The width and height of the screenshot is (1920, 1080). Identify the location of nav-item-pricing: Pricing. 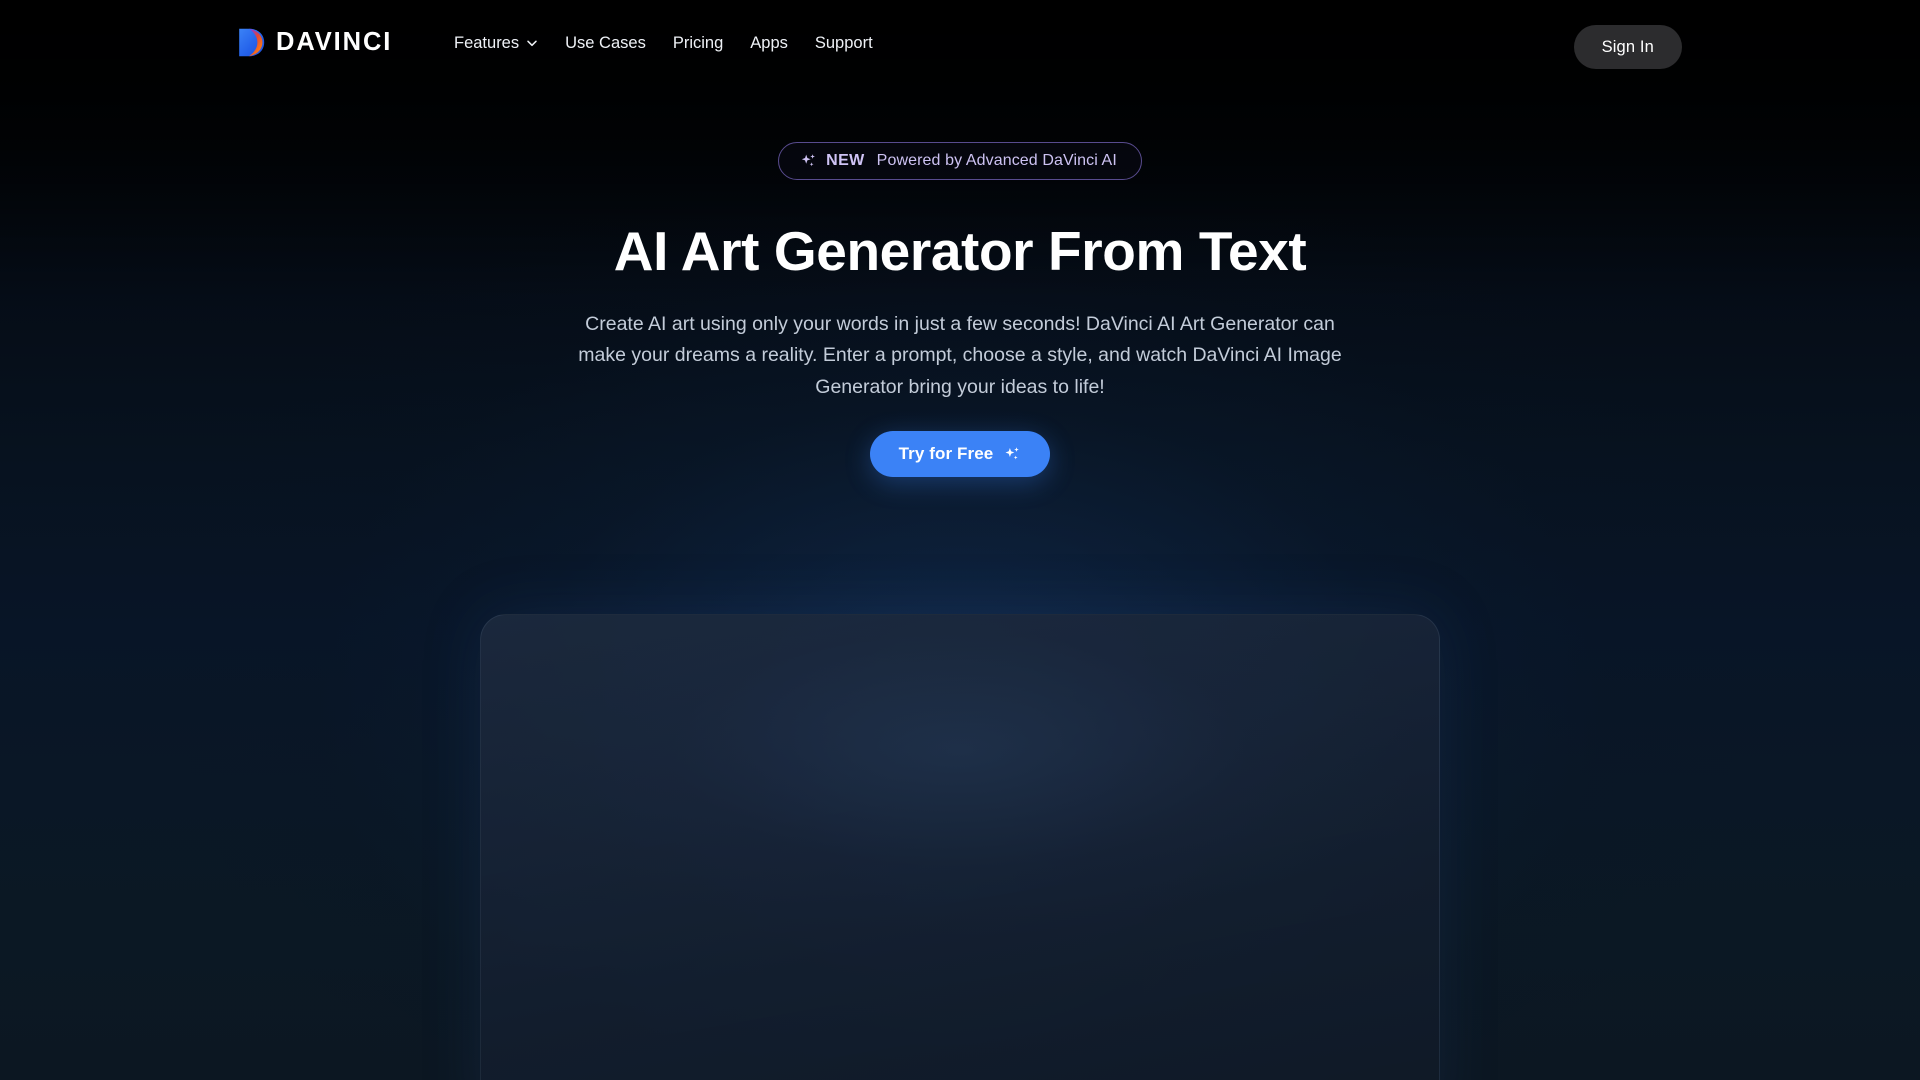
(698, 43).